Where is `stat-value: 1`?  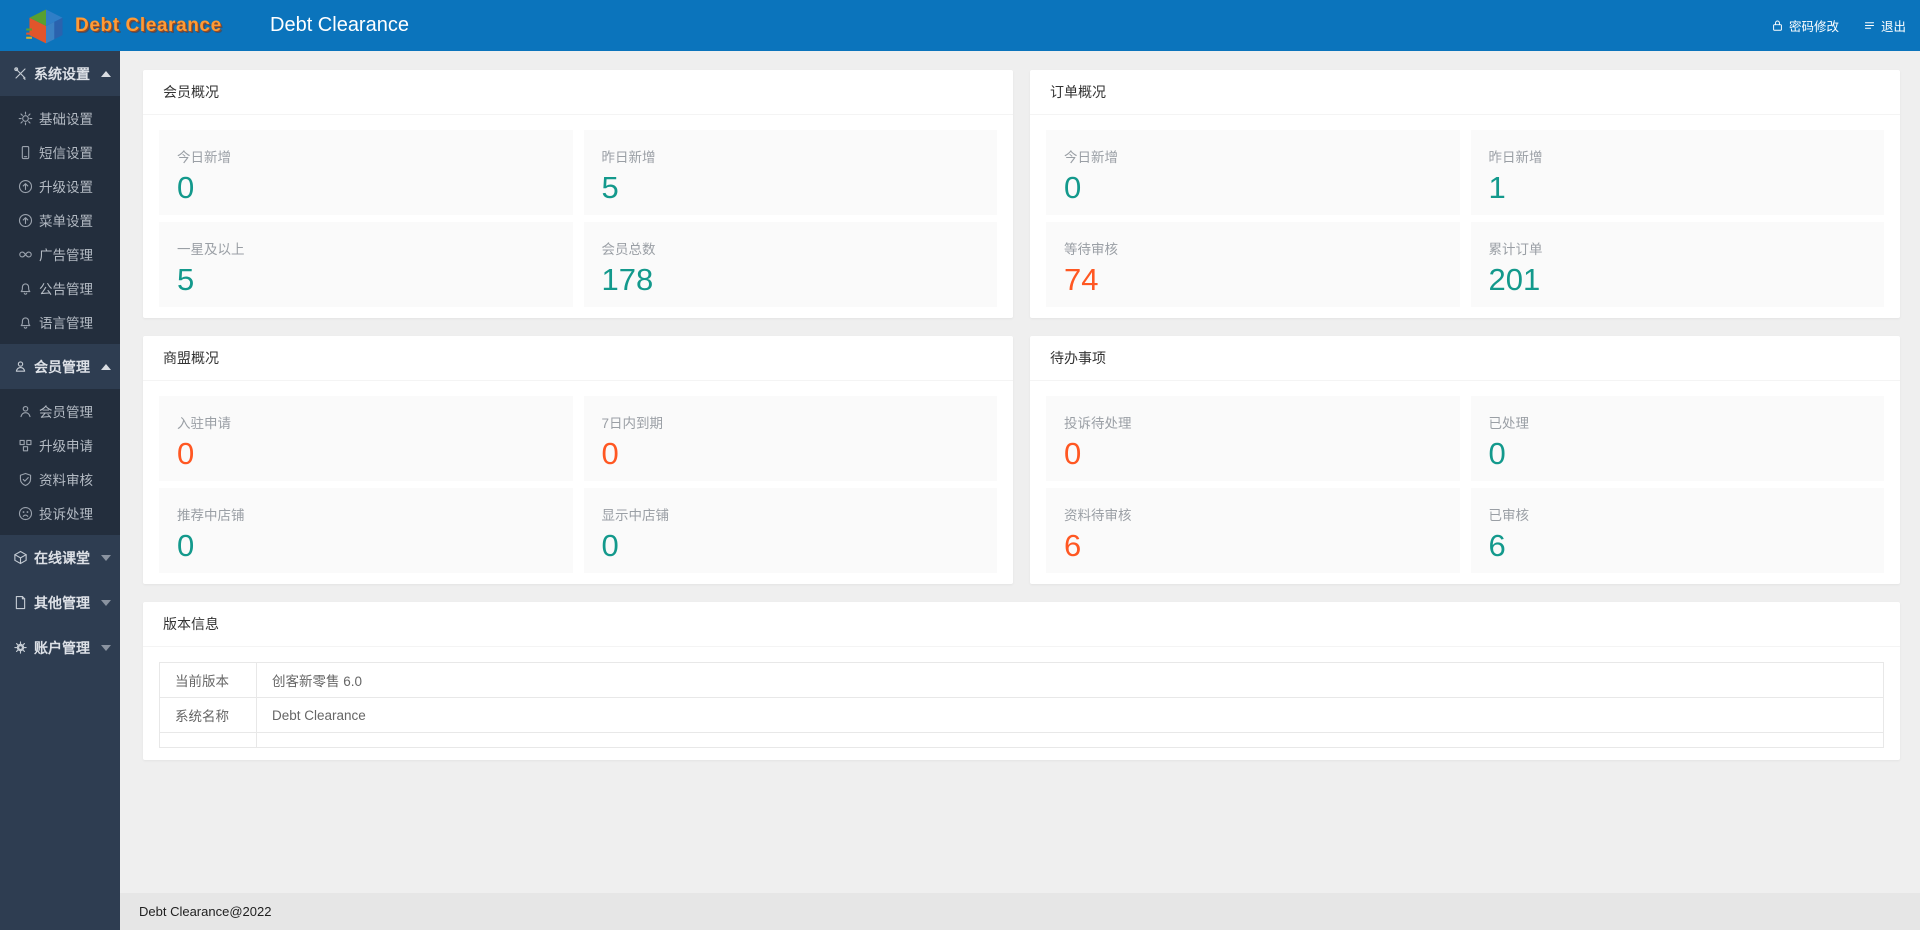 stat-value: 1 is located at coordinates (1497, 187).